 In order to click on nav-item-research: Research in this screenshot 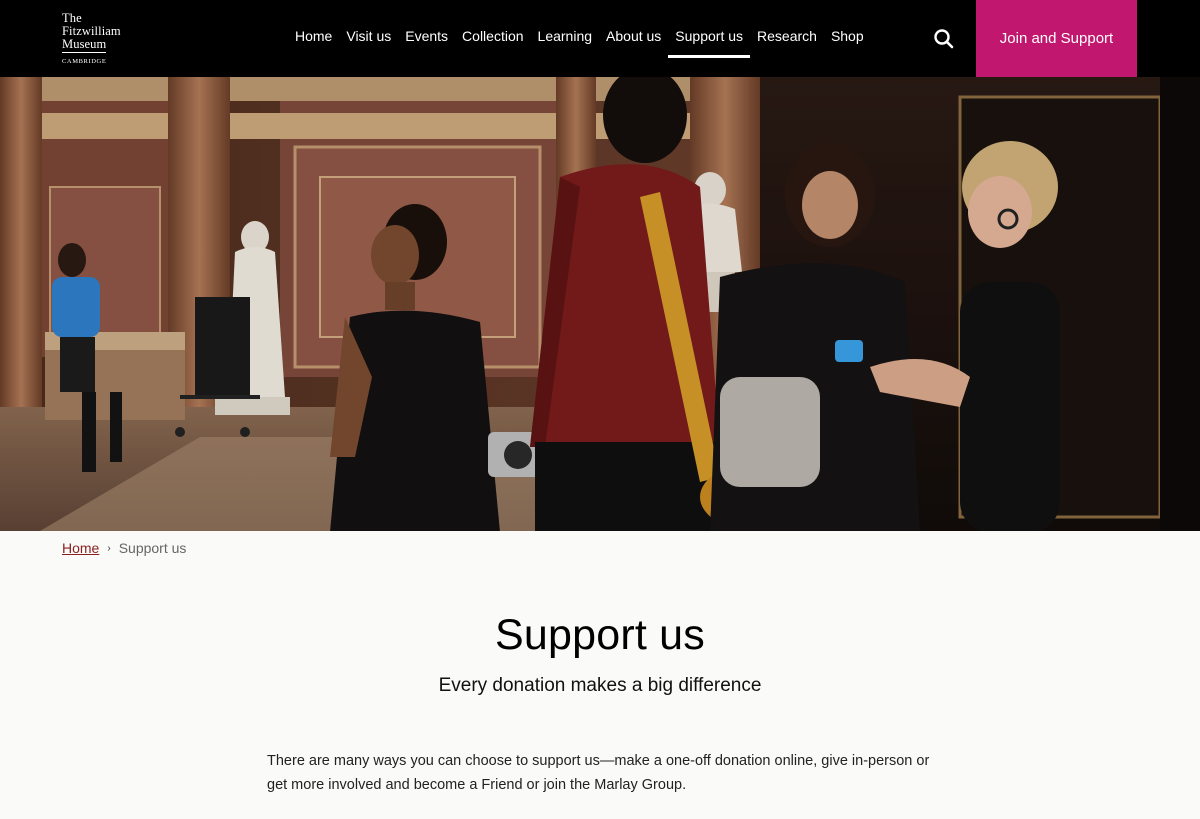, I will do `click(787, 38)`.